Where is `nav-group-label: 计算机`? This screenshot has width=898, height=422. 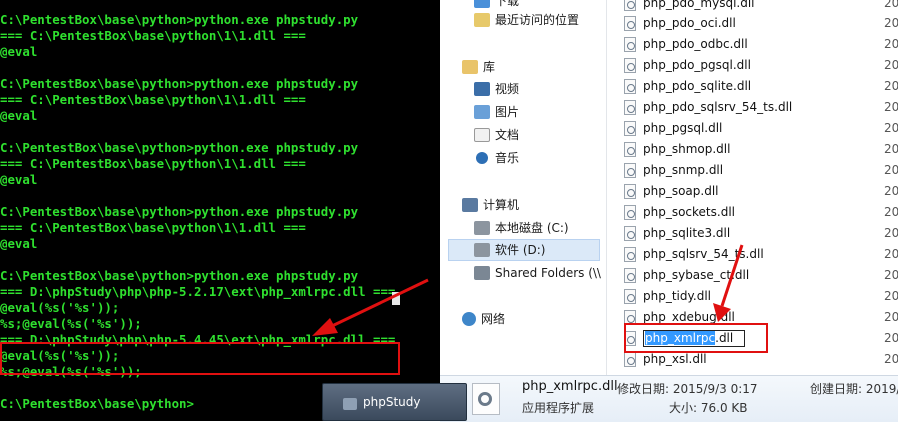 nav-group-label: 计算机 is located at coordinates (501, 205).